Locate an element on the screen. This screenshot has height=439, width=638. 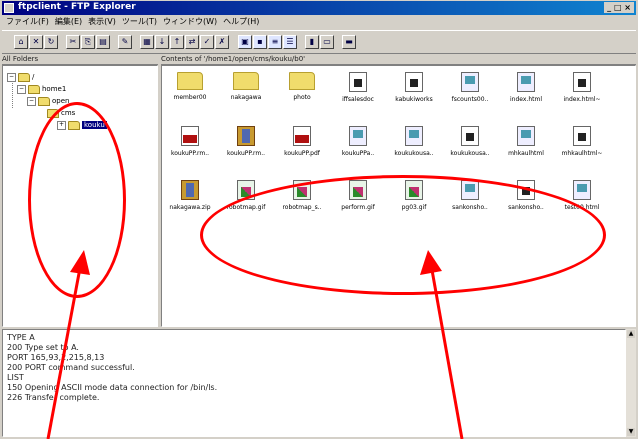
annotation-arrow-tree is located at coordinates (64, 353).